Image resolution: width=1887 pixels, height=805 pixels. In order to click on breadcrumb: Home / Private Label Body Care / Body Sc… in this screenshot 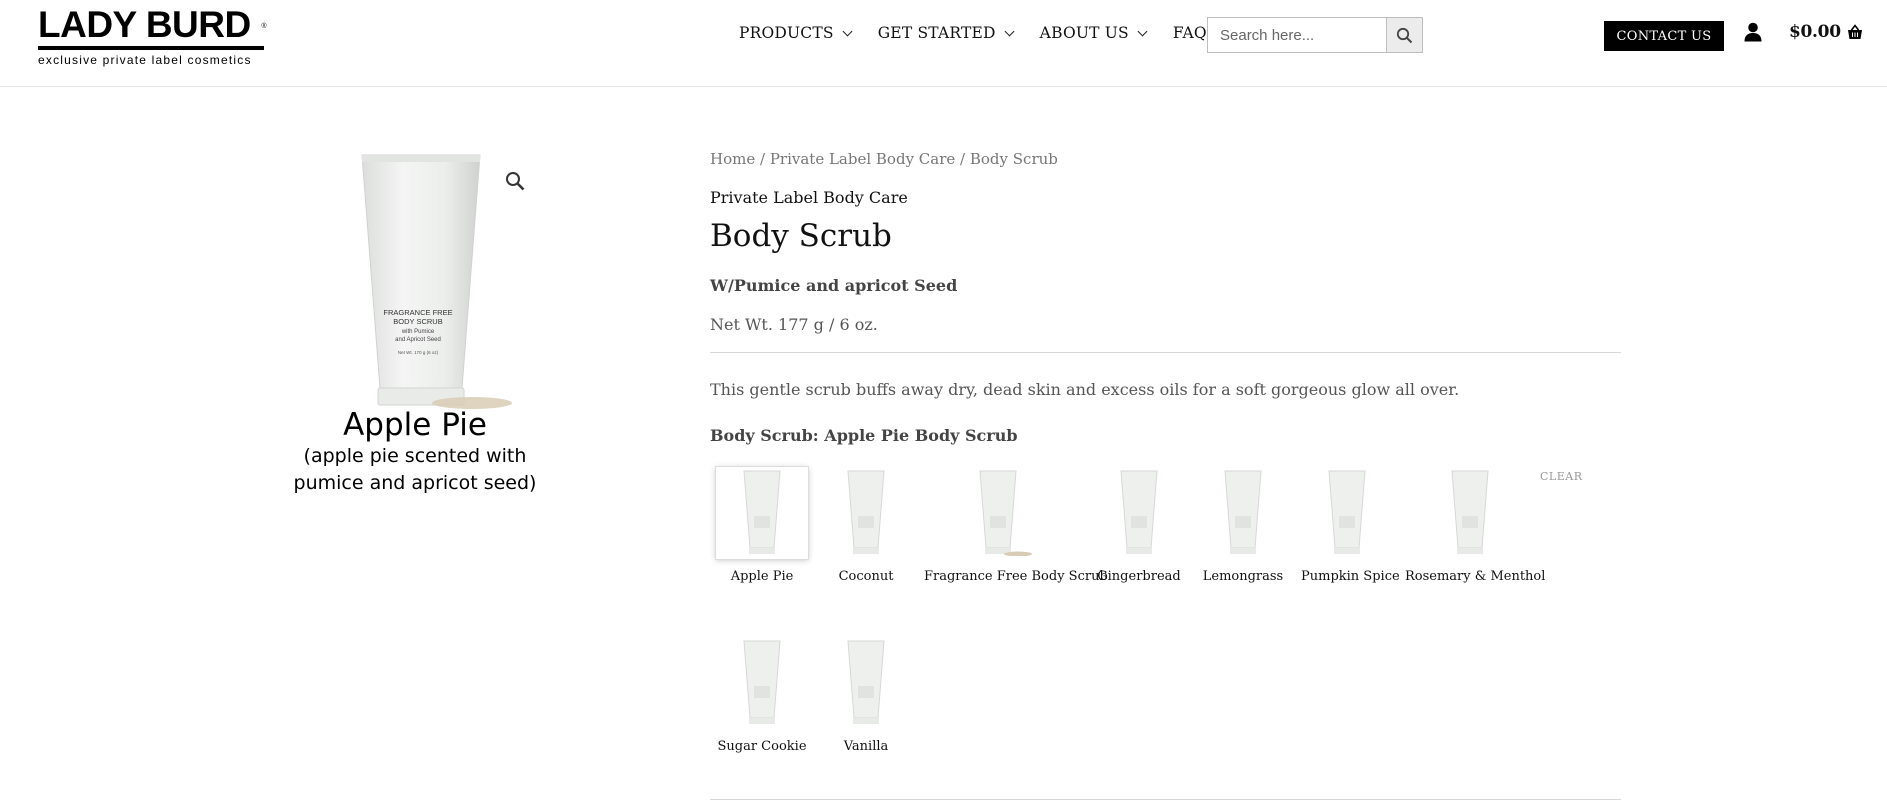, I will do `click(884, 159)`.